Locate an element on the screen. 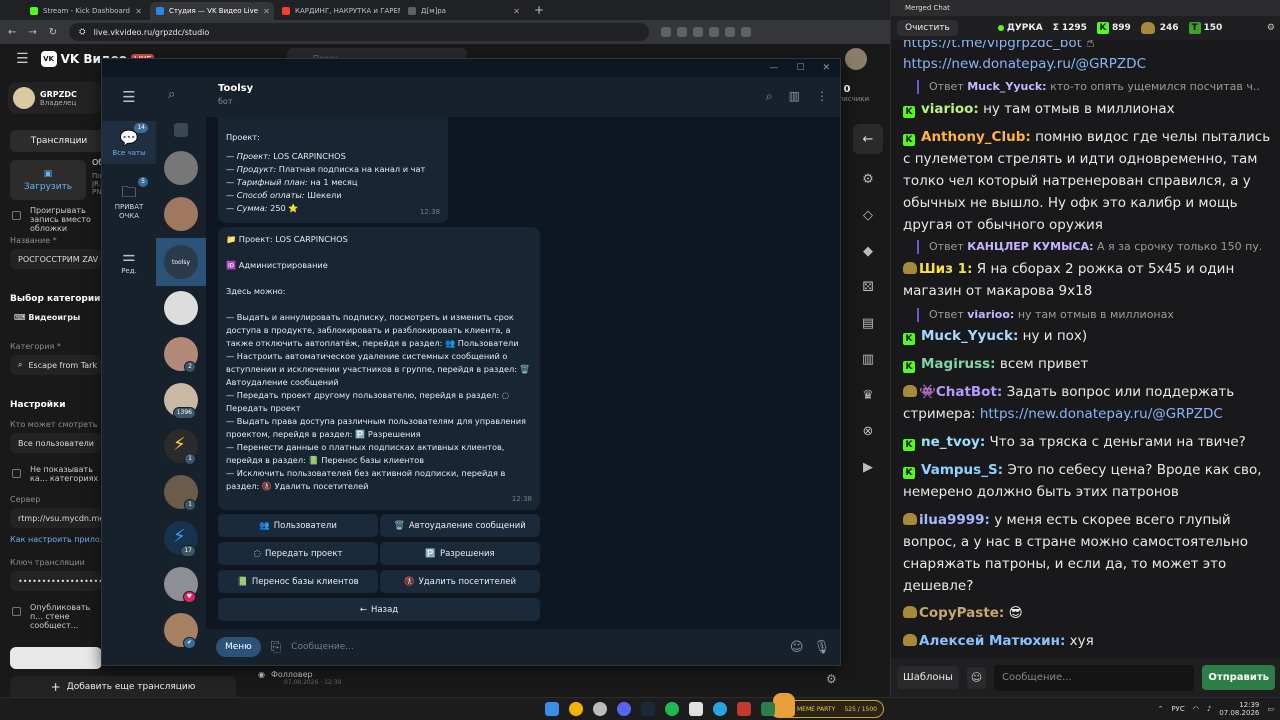 The height and width of the screenshot is (720, 1280). bot-menu-button: Меню is located at coordinates (238, 647).